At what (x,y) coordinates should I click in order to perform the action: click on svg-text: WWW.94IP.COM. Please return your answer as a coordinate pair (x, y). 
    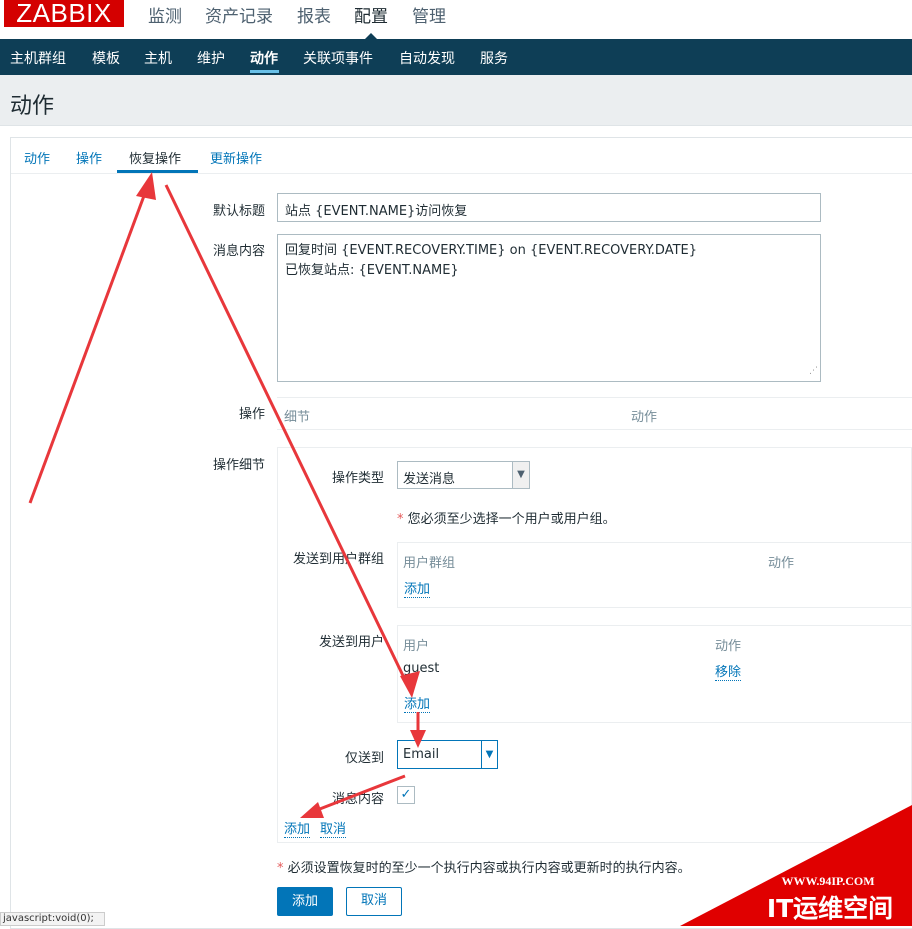
    Looking at the image, I should click on (827, 881).